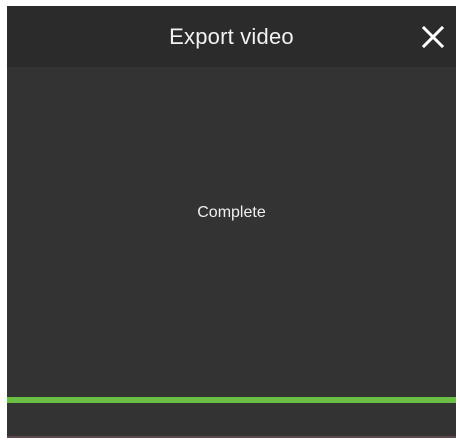 This screenshot has width=460, height=441. What do you see at coordinates (231, 437) in the screenshot?
I see `footer-divider` at bounding box center [231, 437].